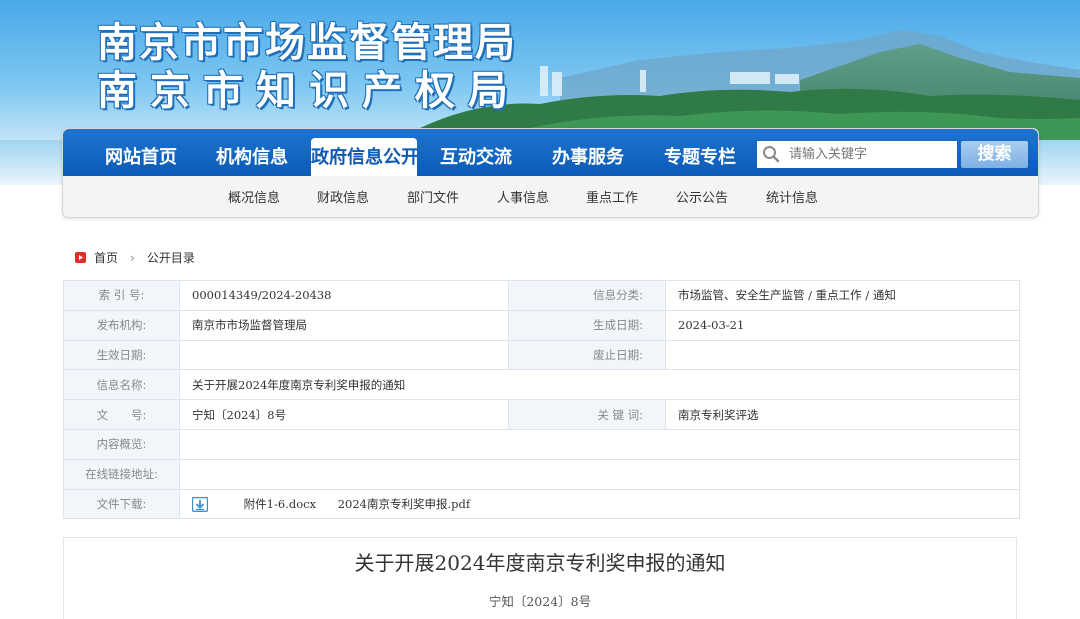 This screenshot has width=1080, height=619. Describe the element at coordinates (252, 157) in the screenshot. I see `nav-item-organization: 机构信息` at that location.